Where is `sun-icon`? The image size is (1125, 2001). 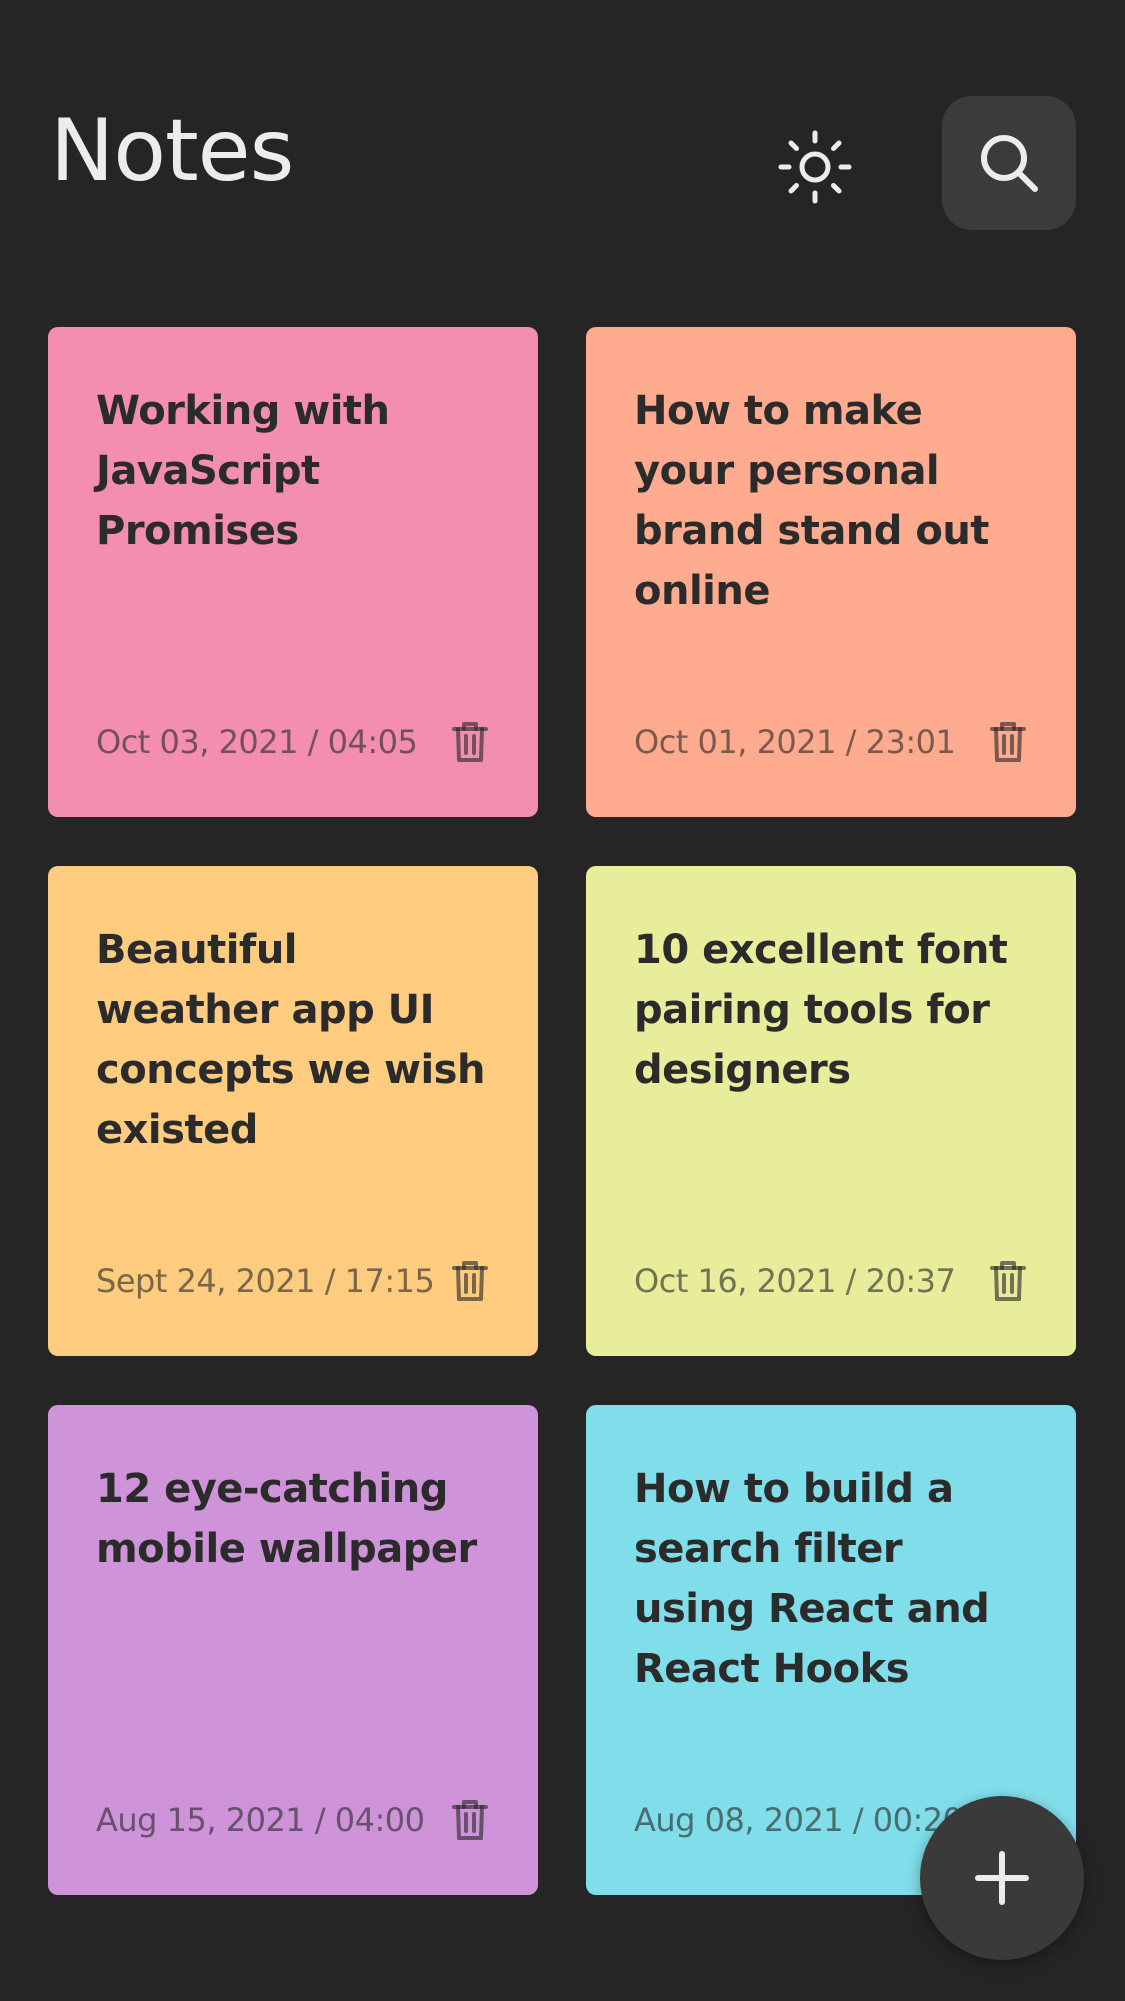
sun-icon is located at coordinates (815, 167).